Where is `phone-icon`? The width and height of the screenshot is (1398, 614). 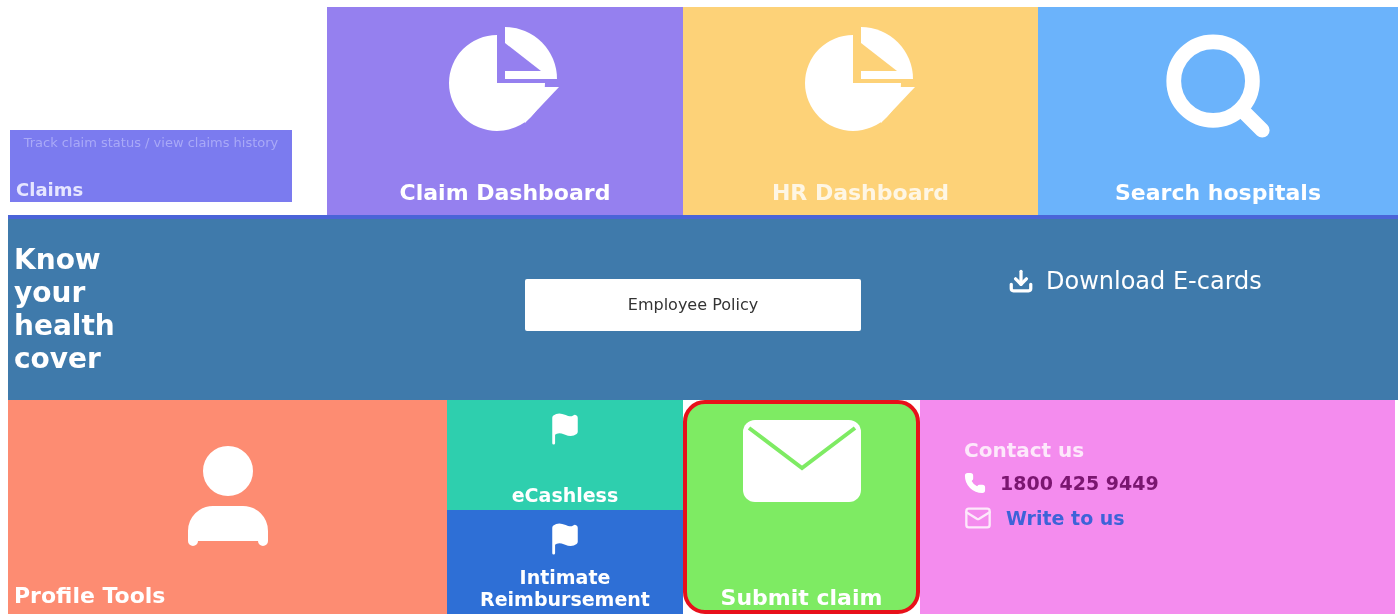 phone-icon is located at coordinates (975, 483).